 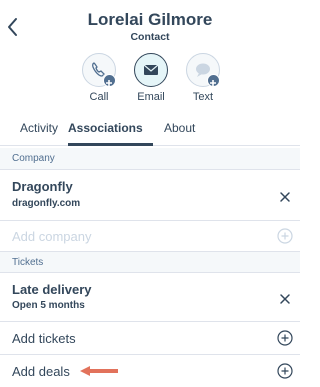 I want to click on email-label: Email, so click(x=151, y=97).